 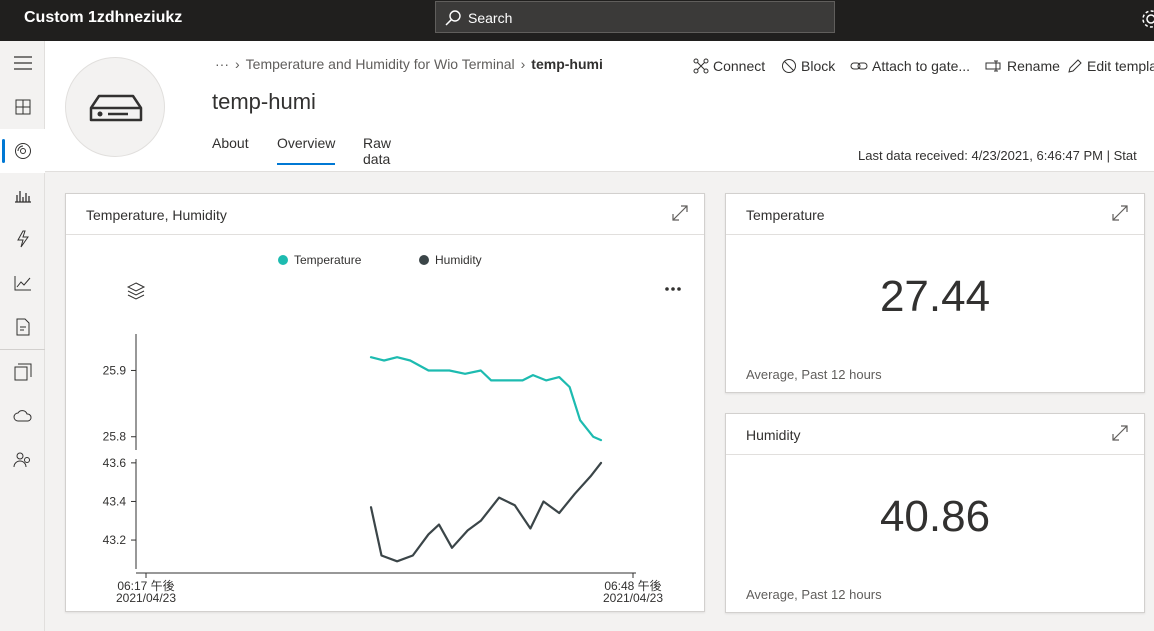 I want to click on edit-pencil-icon, so click(x=1075, y=66).